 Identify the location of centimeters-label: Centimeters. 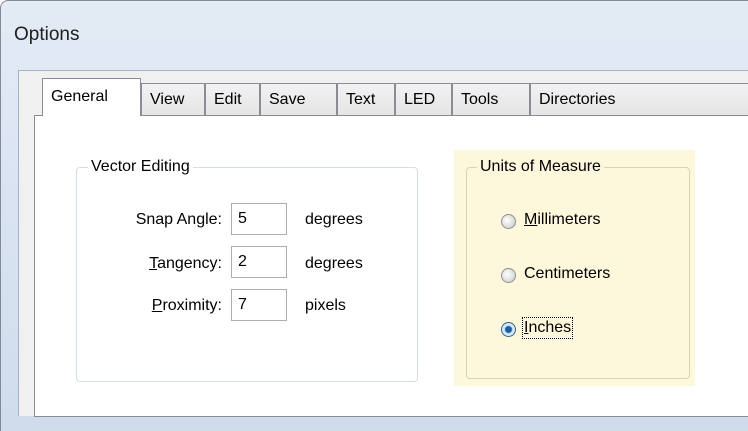
(567, 274).